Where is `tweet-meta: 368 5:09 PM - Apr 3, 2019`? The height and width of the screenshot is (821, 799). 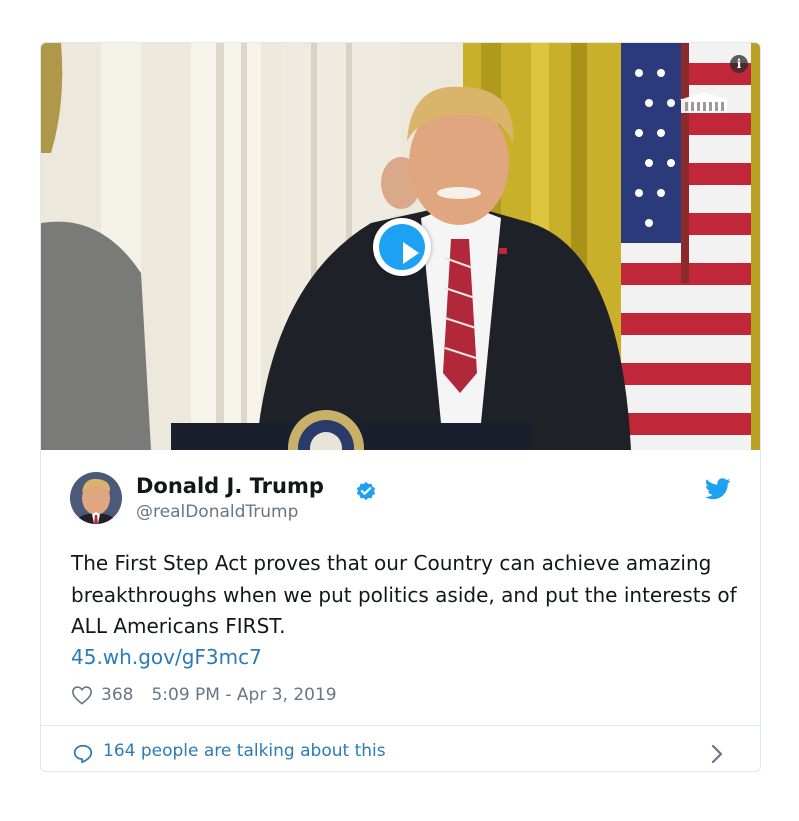 tweet-meta: 368 5:09 PM - Apr 3, 2019 is located at coordinates (204, 695).